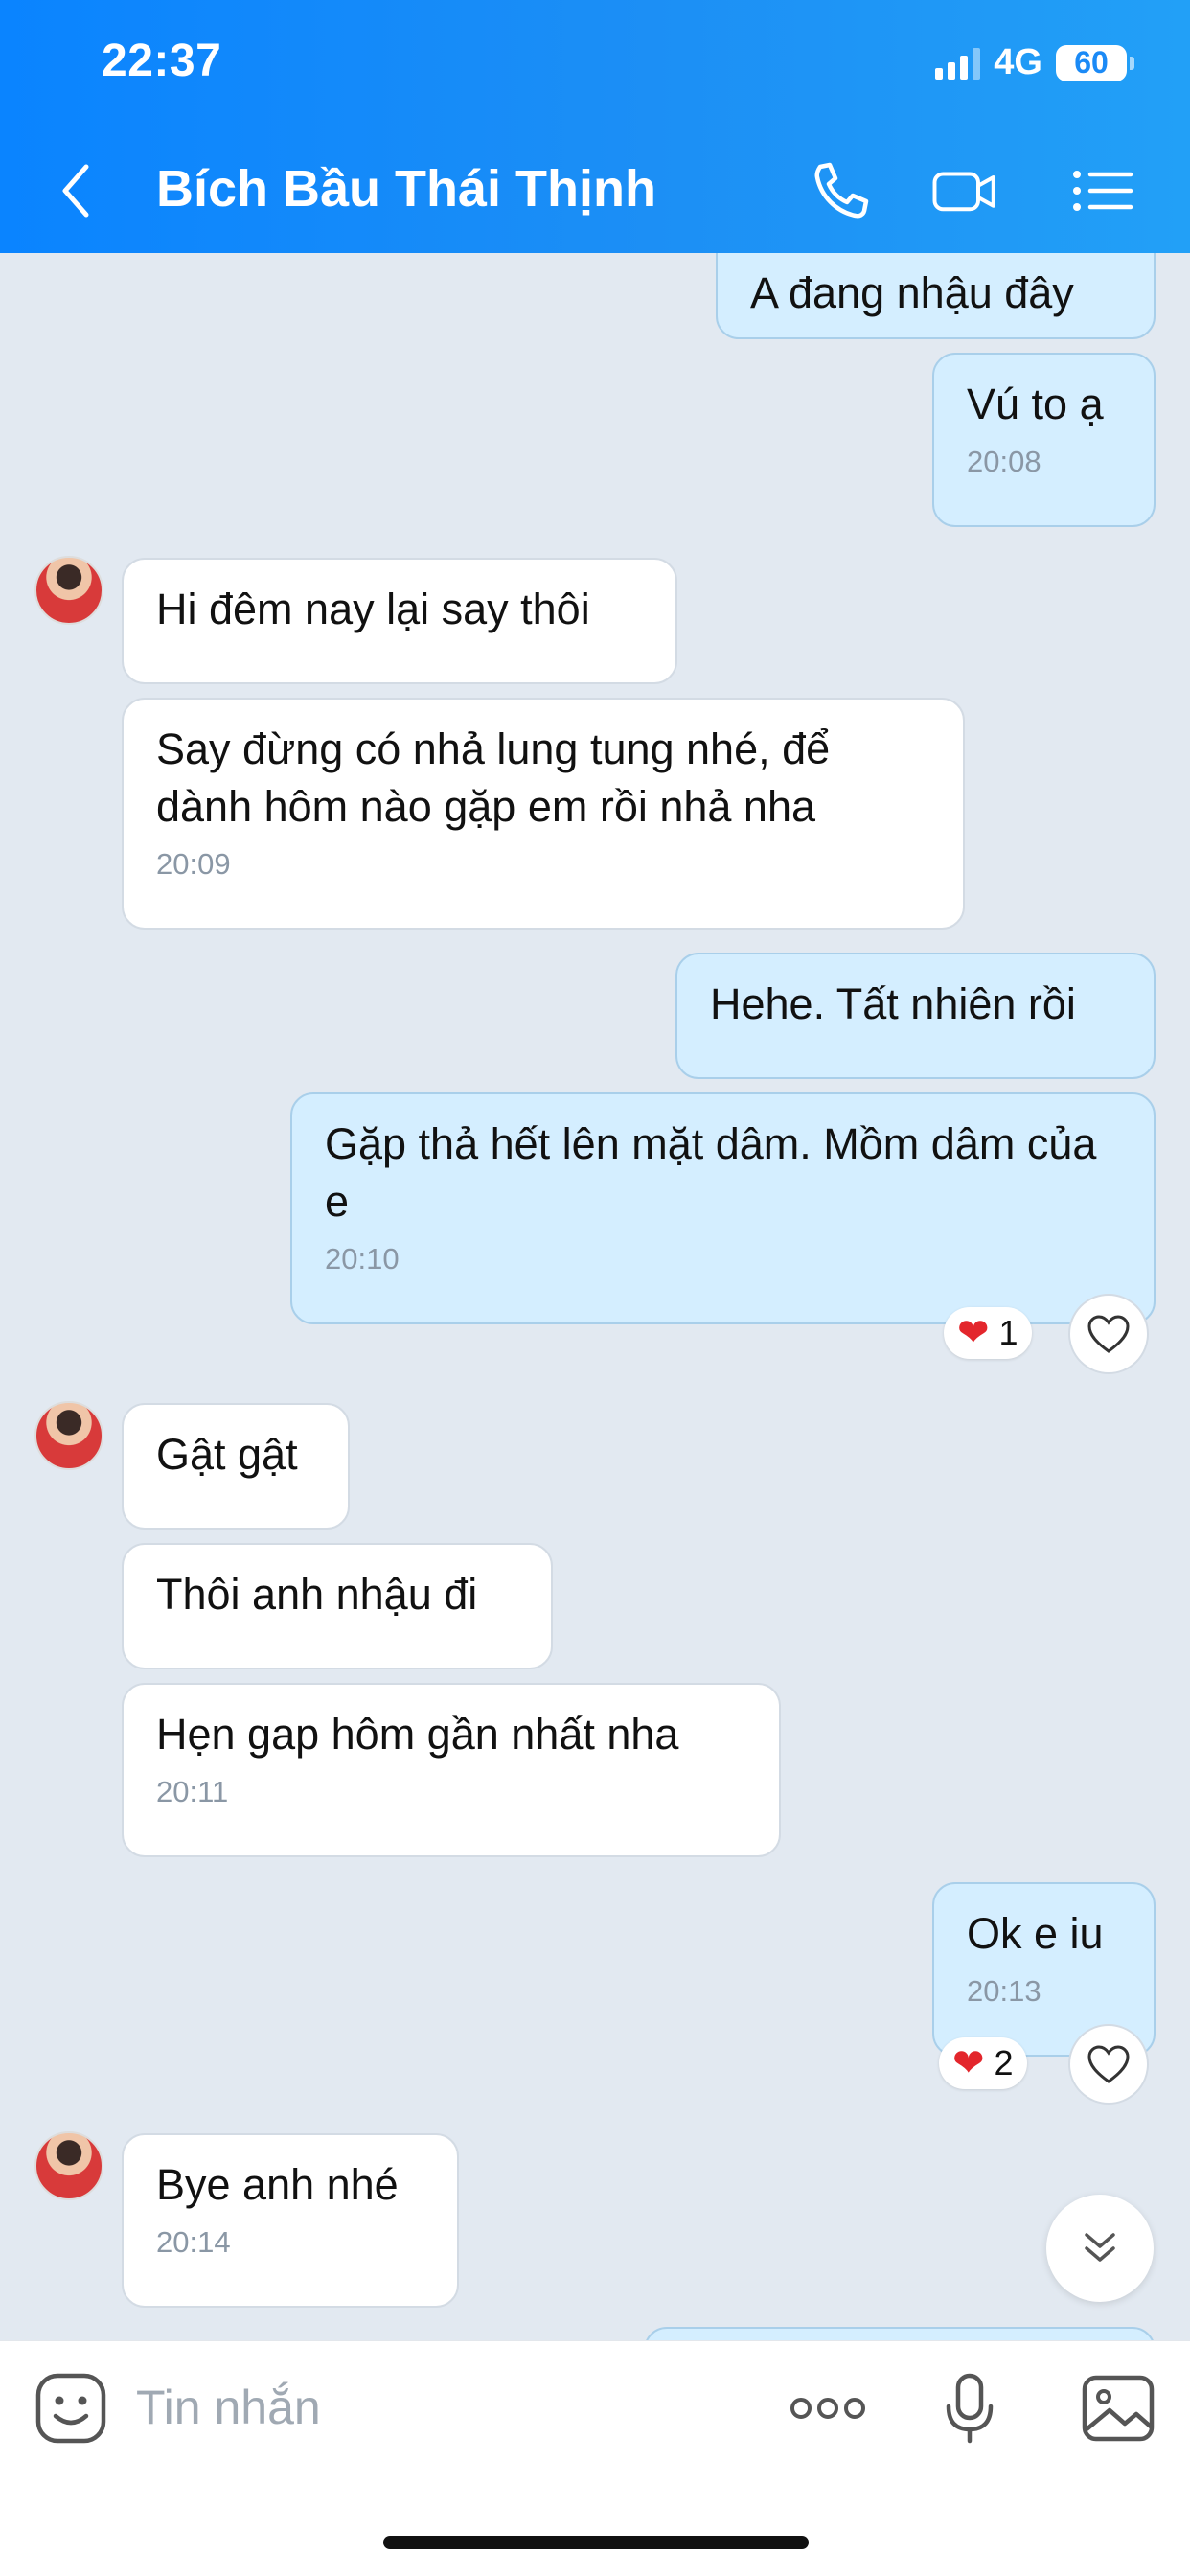 The height and width of the screenshot is (2576, 1190). What do you see at coordinates (1004, 2062) in the screenshot?
I see `reaction-count: 2` at bounding box center [1004, 2062].